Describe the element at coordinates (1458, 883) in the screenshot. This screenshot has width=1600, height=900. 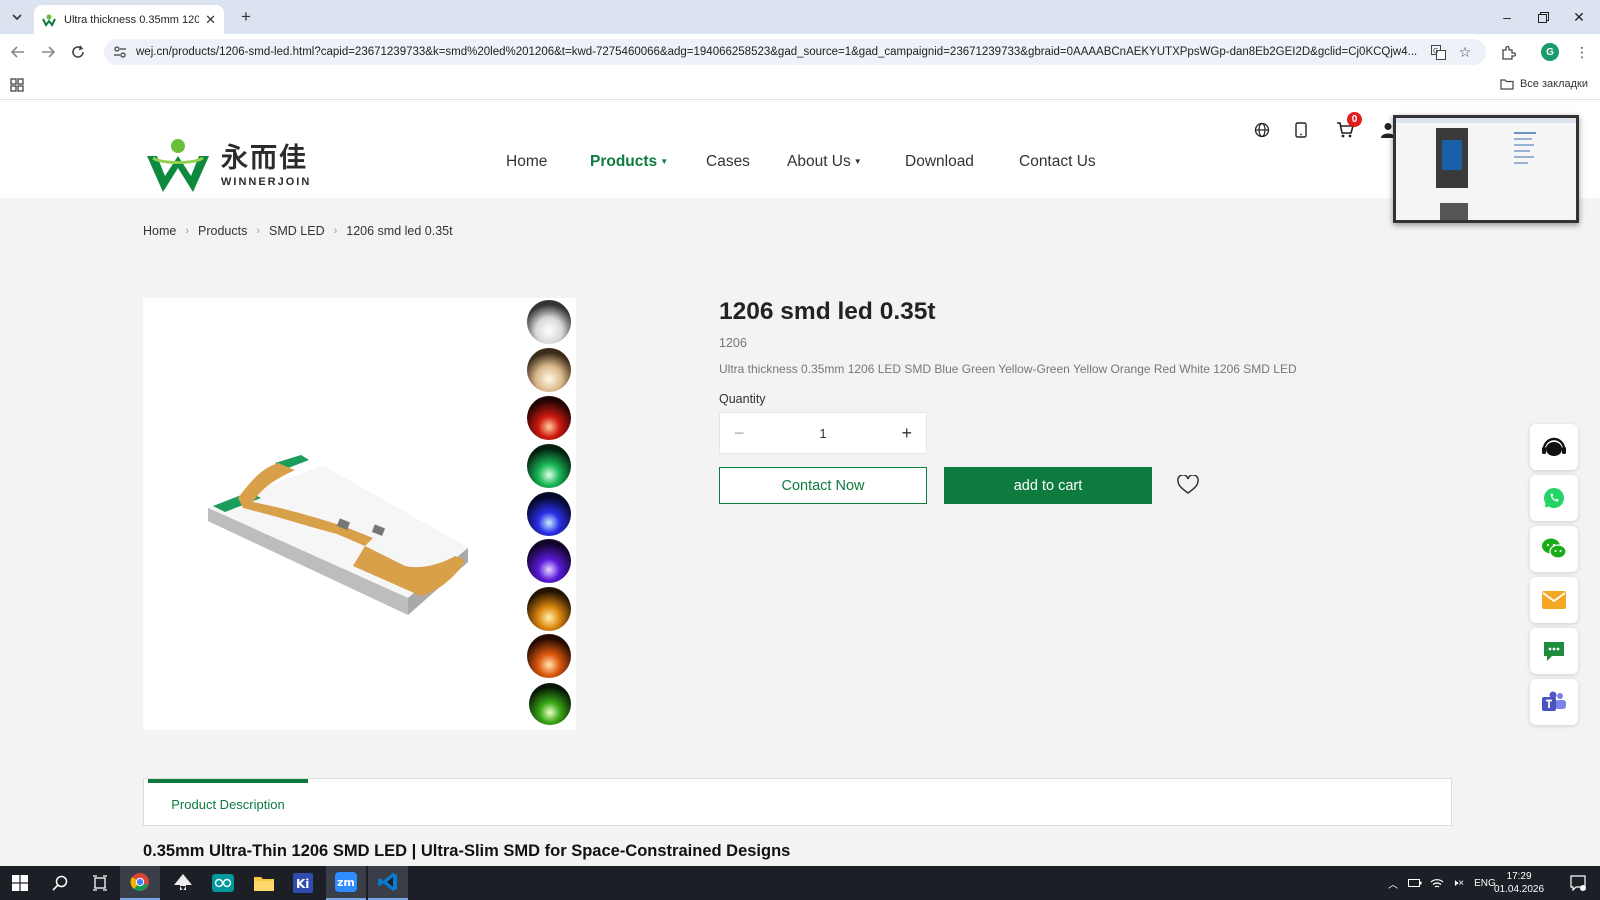
I see `volume-muted-icon: 🕨×` at that location.